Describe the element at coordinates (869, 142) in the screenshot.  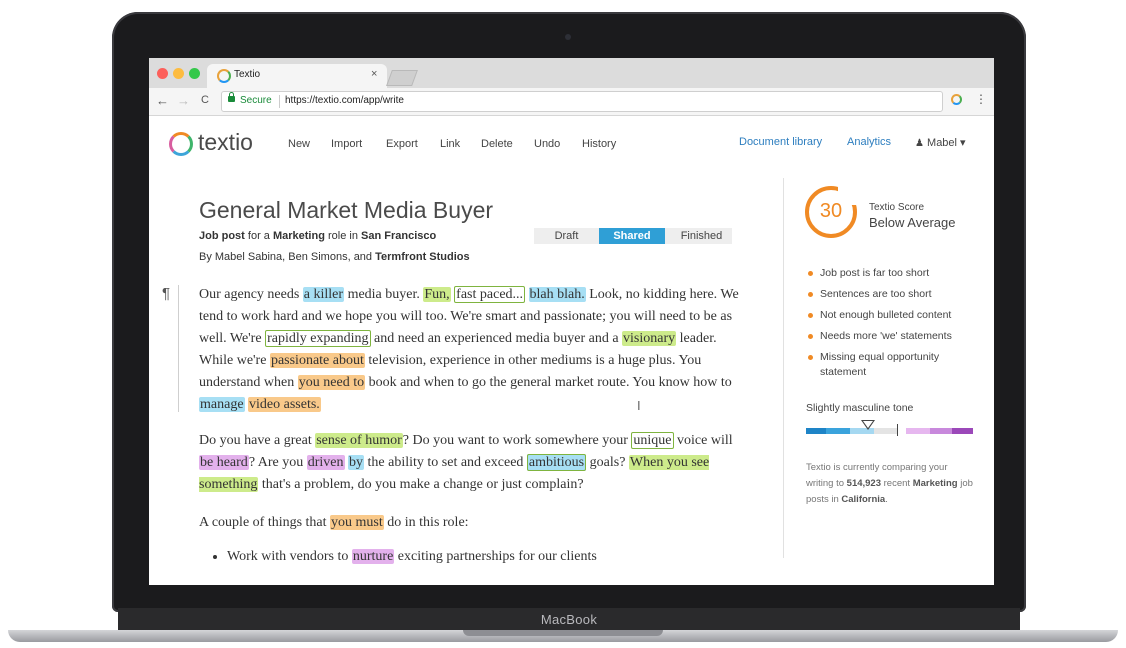
I see `analytics-link: Analytics` at that location.